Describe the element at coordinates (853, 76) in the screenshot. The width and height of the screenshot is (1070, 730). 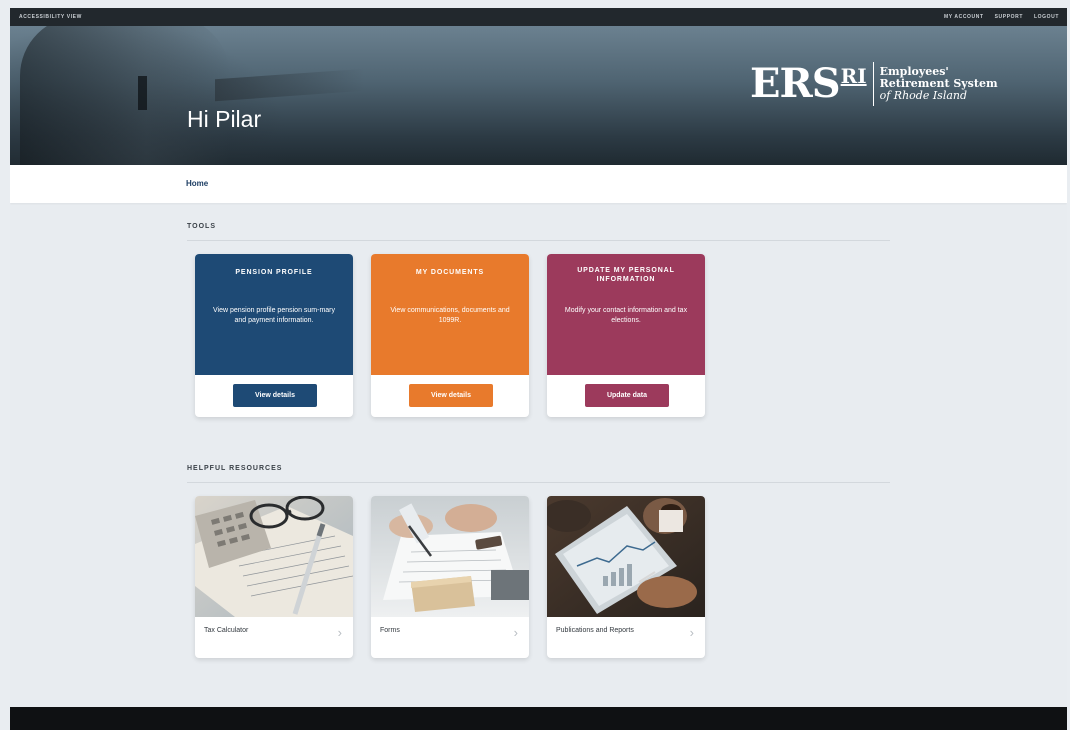
I see `logo-ri: RI` at that location.